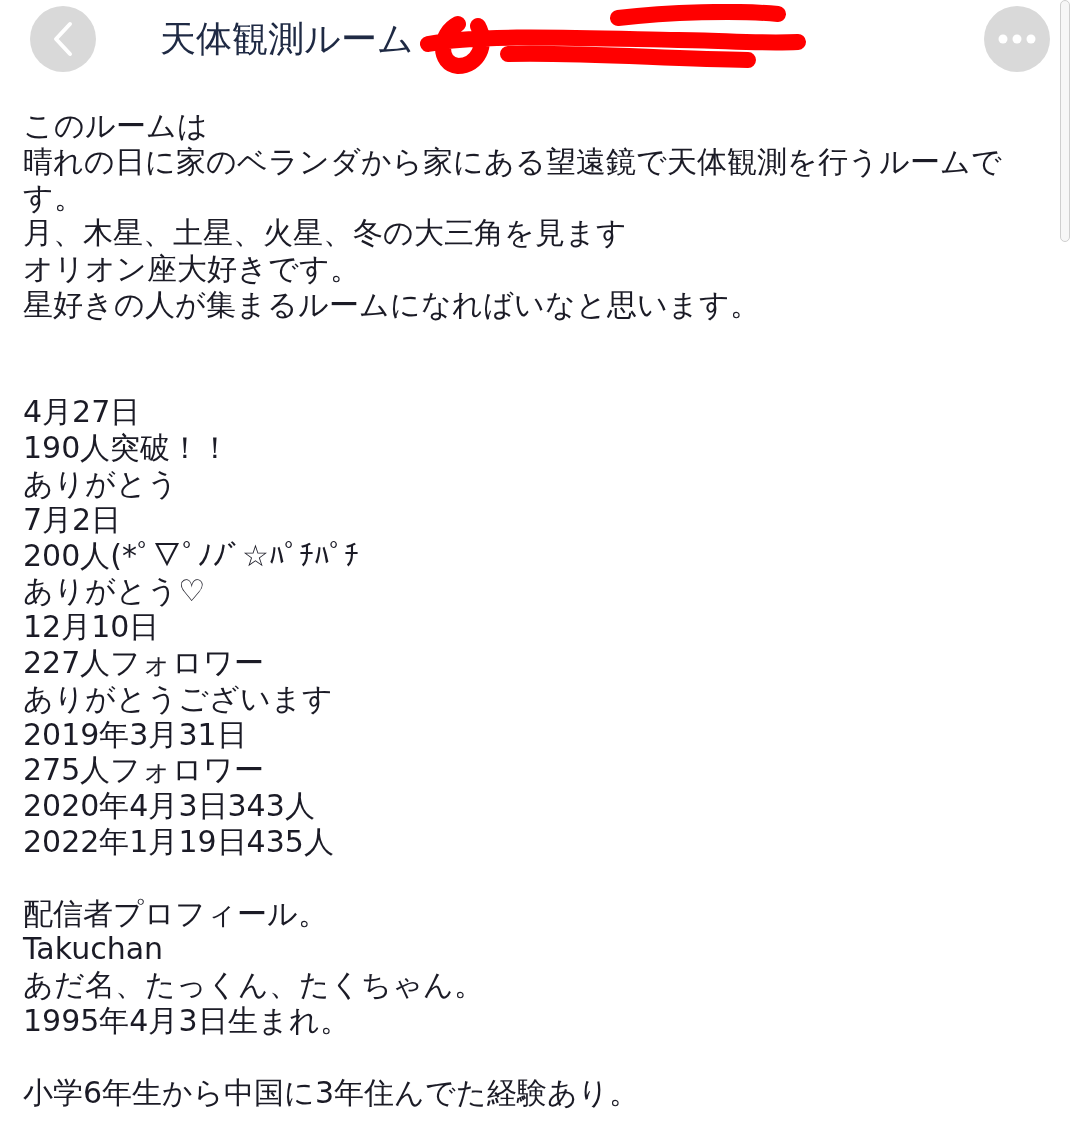  Describe the element at coordinates (127, 448) in the screenshot. I see `description-line: 190人突破！！` at that location.